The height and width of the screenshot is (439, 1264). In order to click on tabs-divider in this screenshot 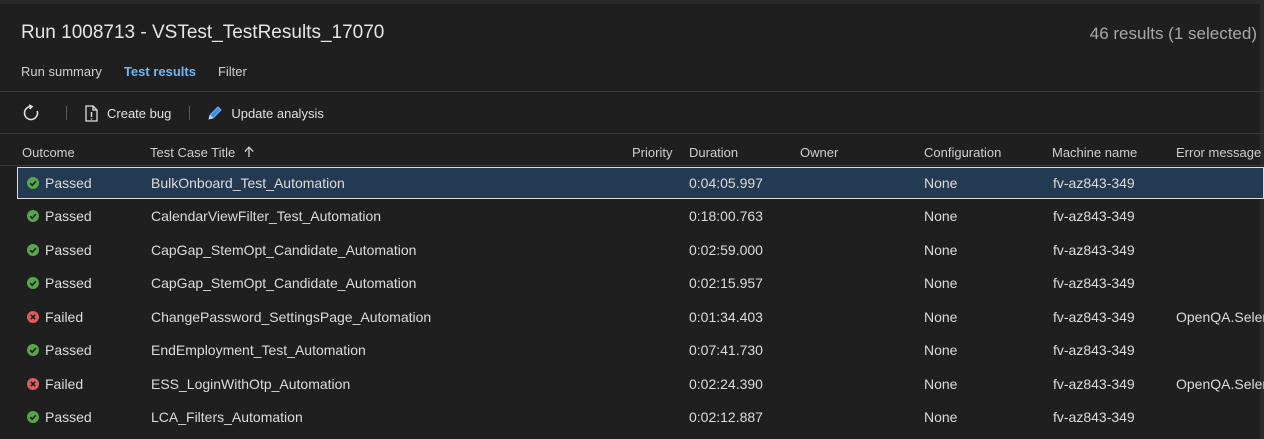, I will do `click(632, 91)`.